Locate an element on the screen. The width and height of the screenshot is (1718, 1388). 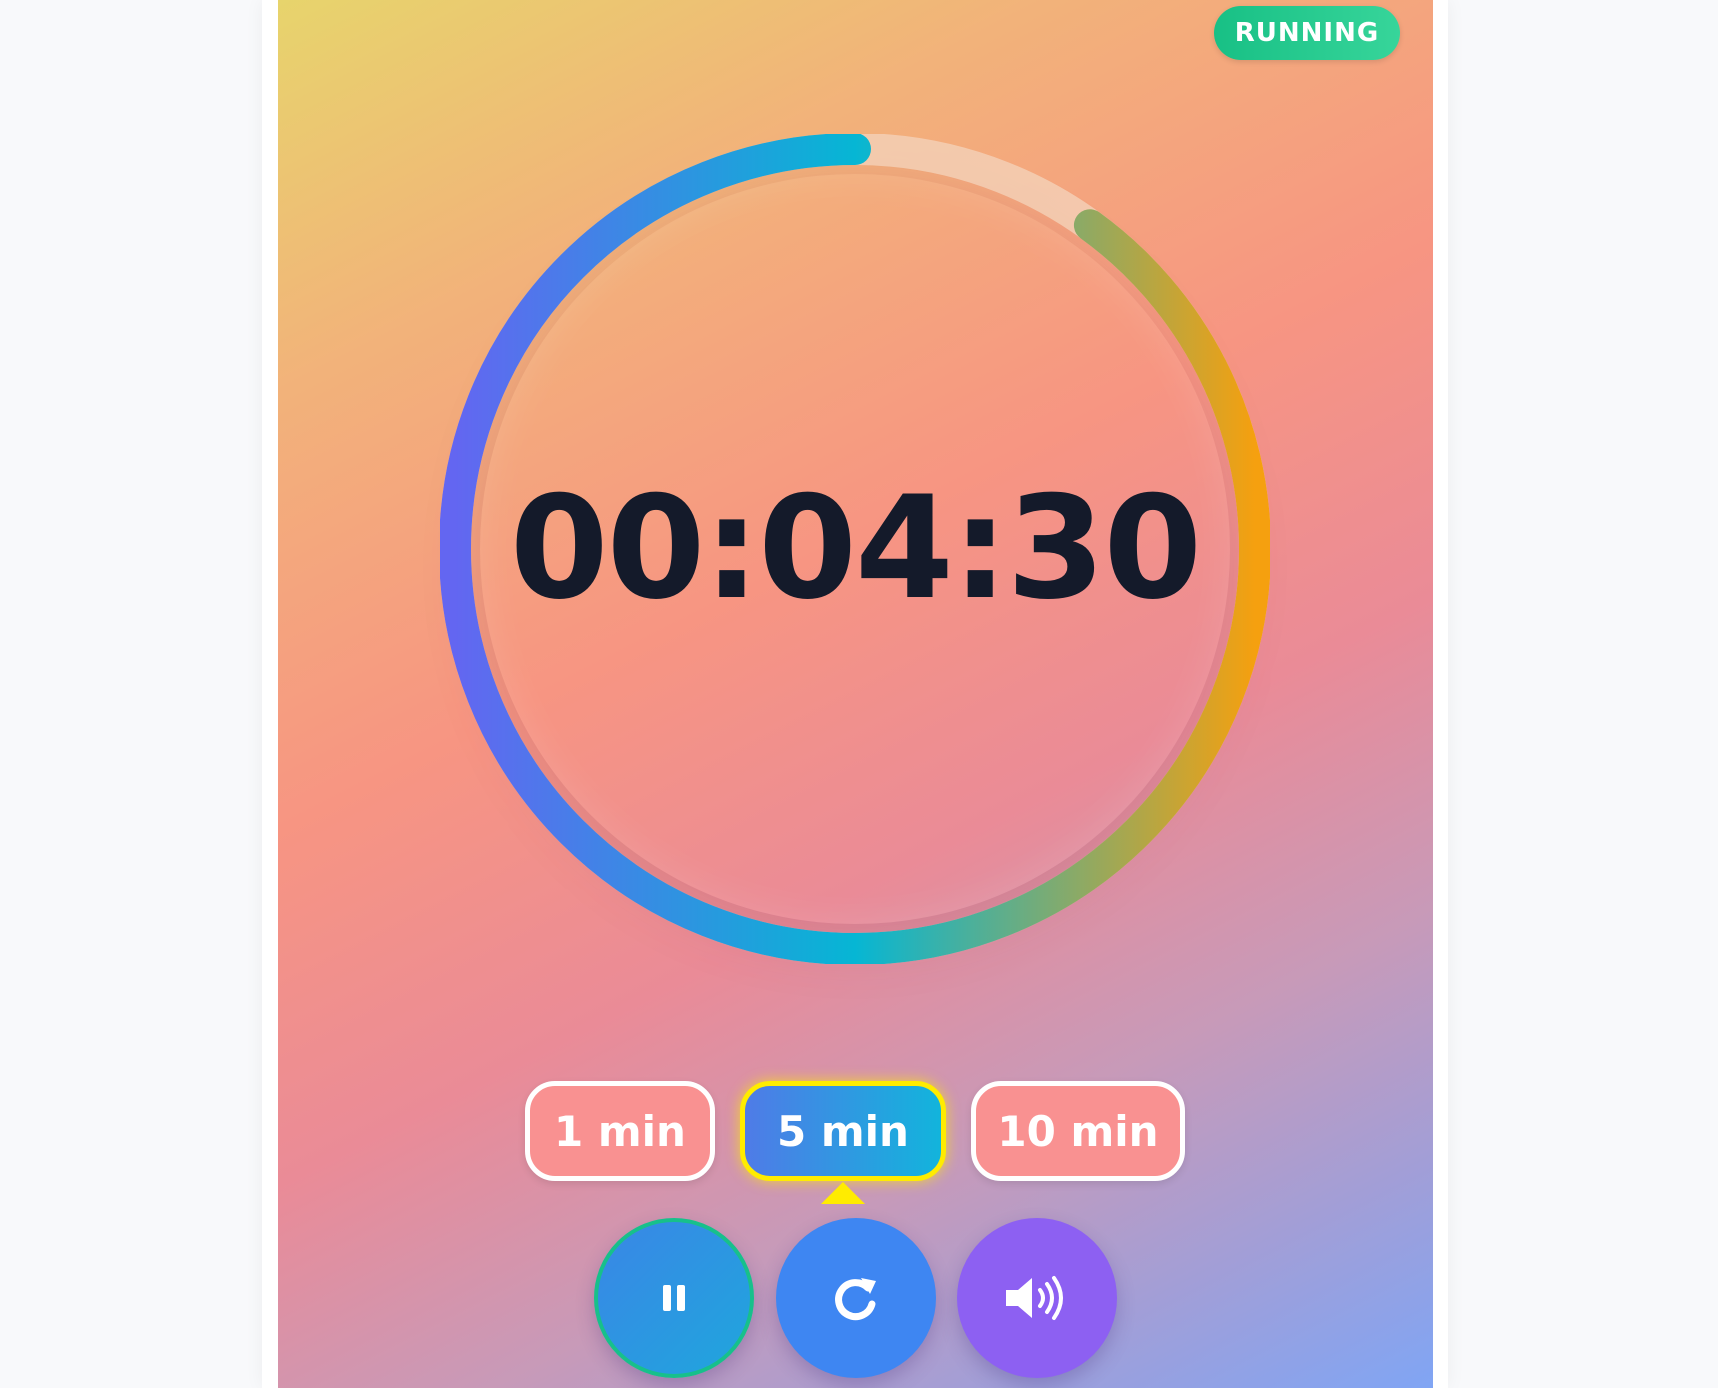
pause-icon is located at coordinates (674, 1298).